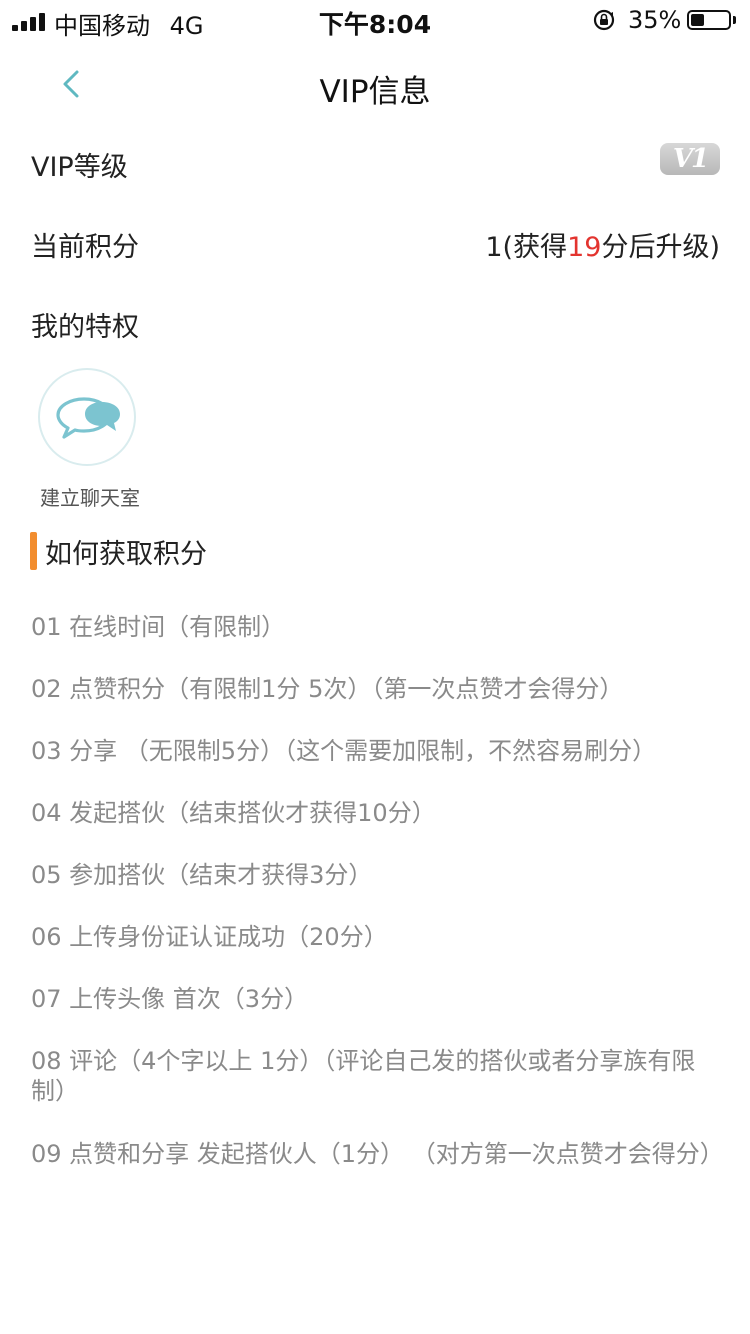 This screenshot has height=1334, width=750. I want to click on rule-item: 09 点赞和分享 发起搭伙人（1分） （对方第一次点赞才会得分）, so click(377, 1154).